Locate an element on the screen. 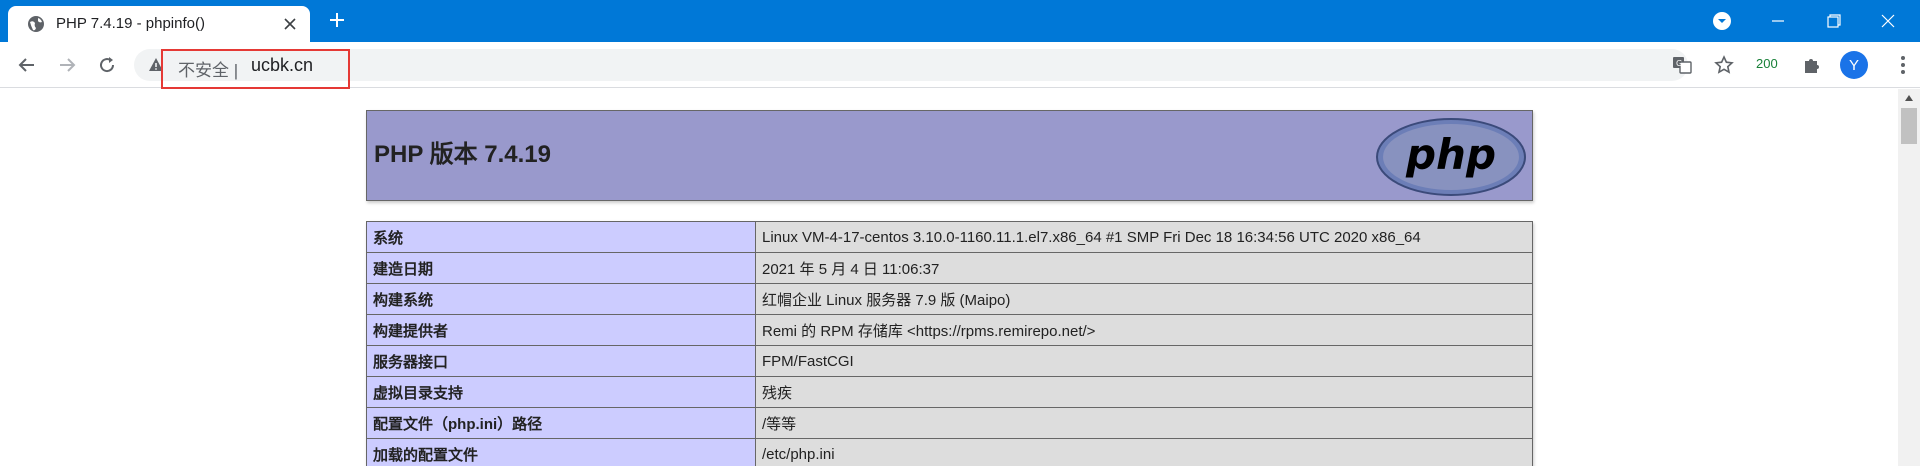  annotation-highlight-box is located at coordinates (255, 69).